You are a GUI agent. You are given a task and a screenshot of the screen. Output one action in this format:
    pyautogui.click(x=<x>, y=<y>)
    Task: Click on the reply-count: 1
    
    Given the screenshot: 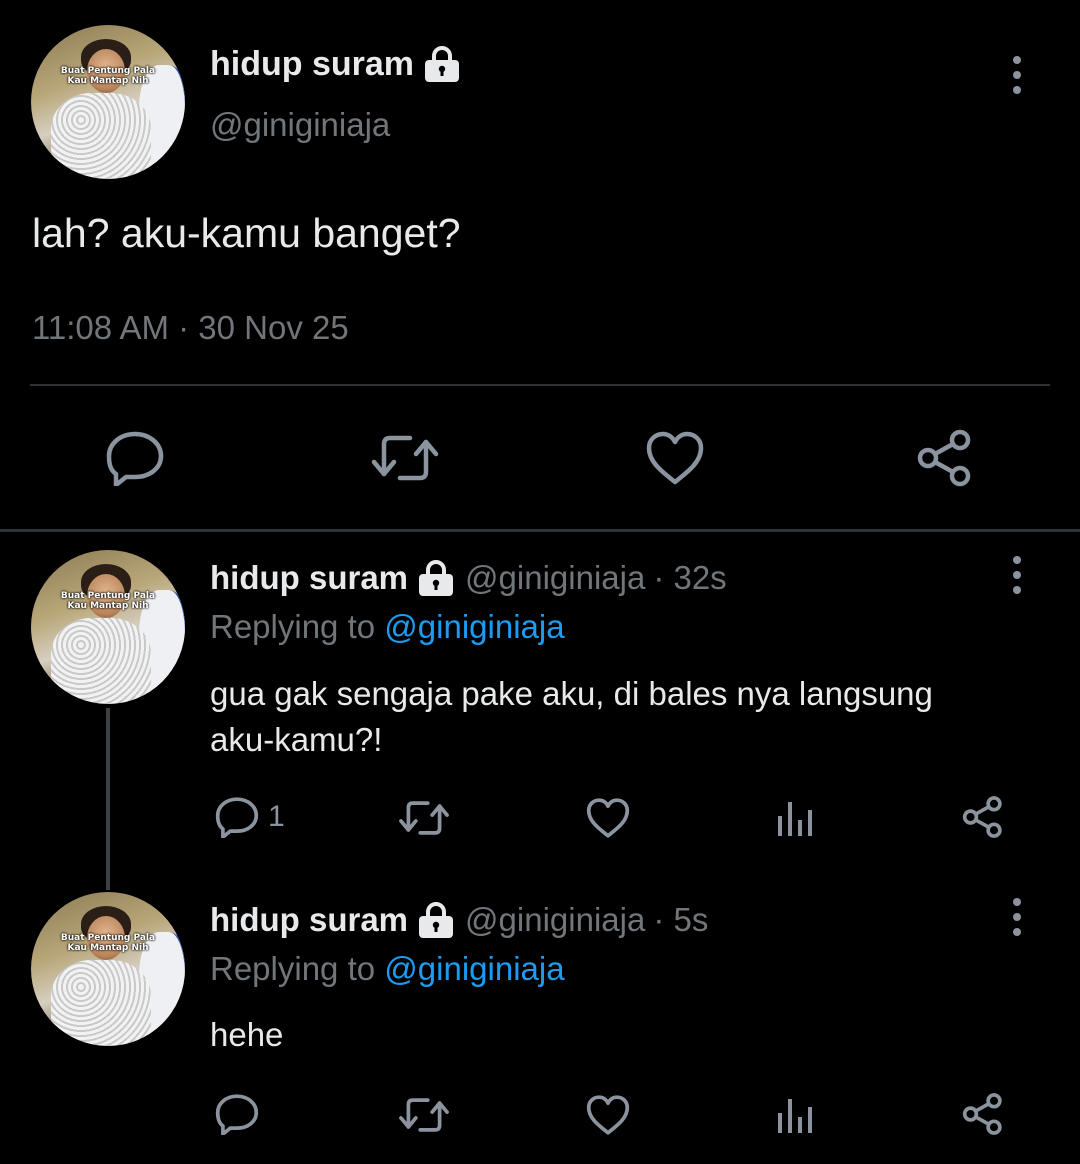 What is the action you would take?
    pyautogui.click(x=276, y=816)
    